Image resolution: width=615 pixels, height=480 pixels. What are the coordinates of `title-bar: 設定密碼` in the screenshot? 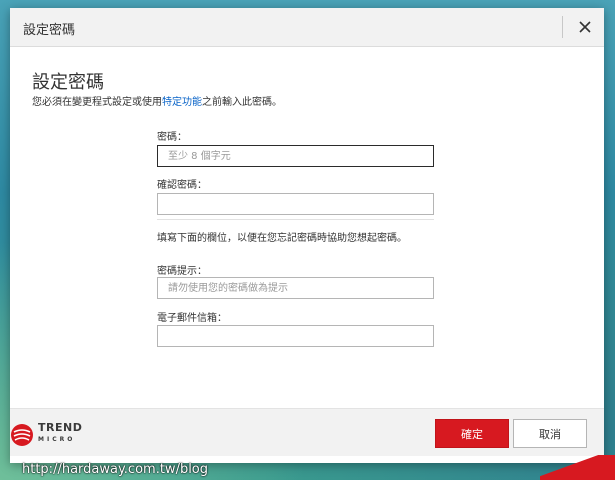 It's located at (307, 27).